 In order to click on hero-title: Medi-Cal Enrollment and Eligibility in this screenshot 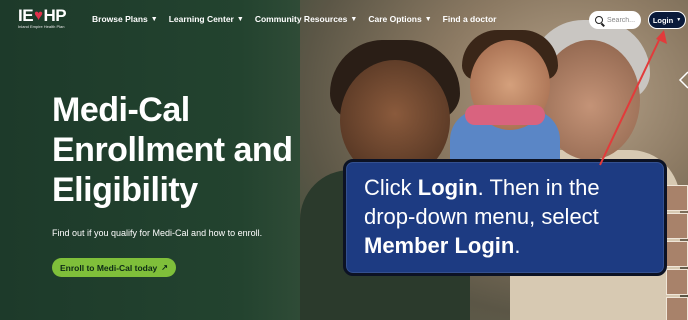, I will do `click(187, 150)`.